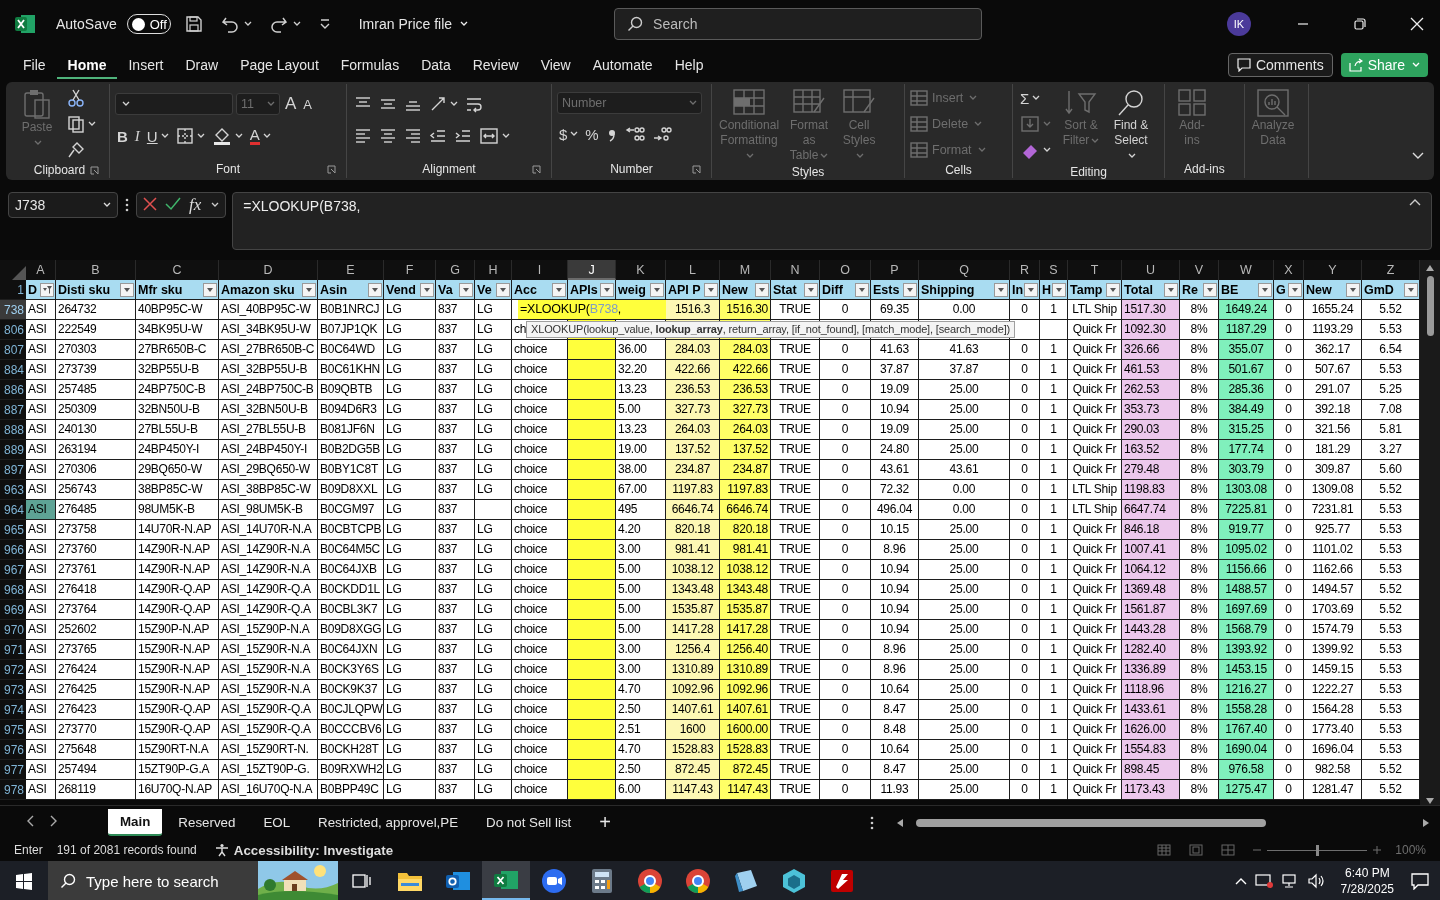 The image size is (1440, 900). Describe the element at coordinates (34, 65) in the screenshot. I see `ribbon-tab: File` at that location.